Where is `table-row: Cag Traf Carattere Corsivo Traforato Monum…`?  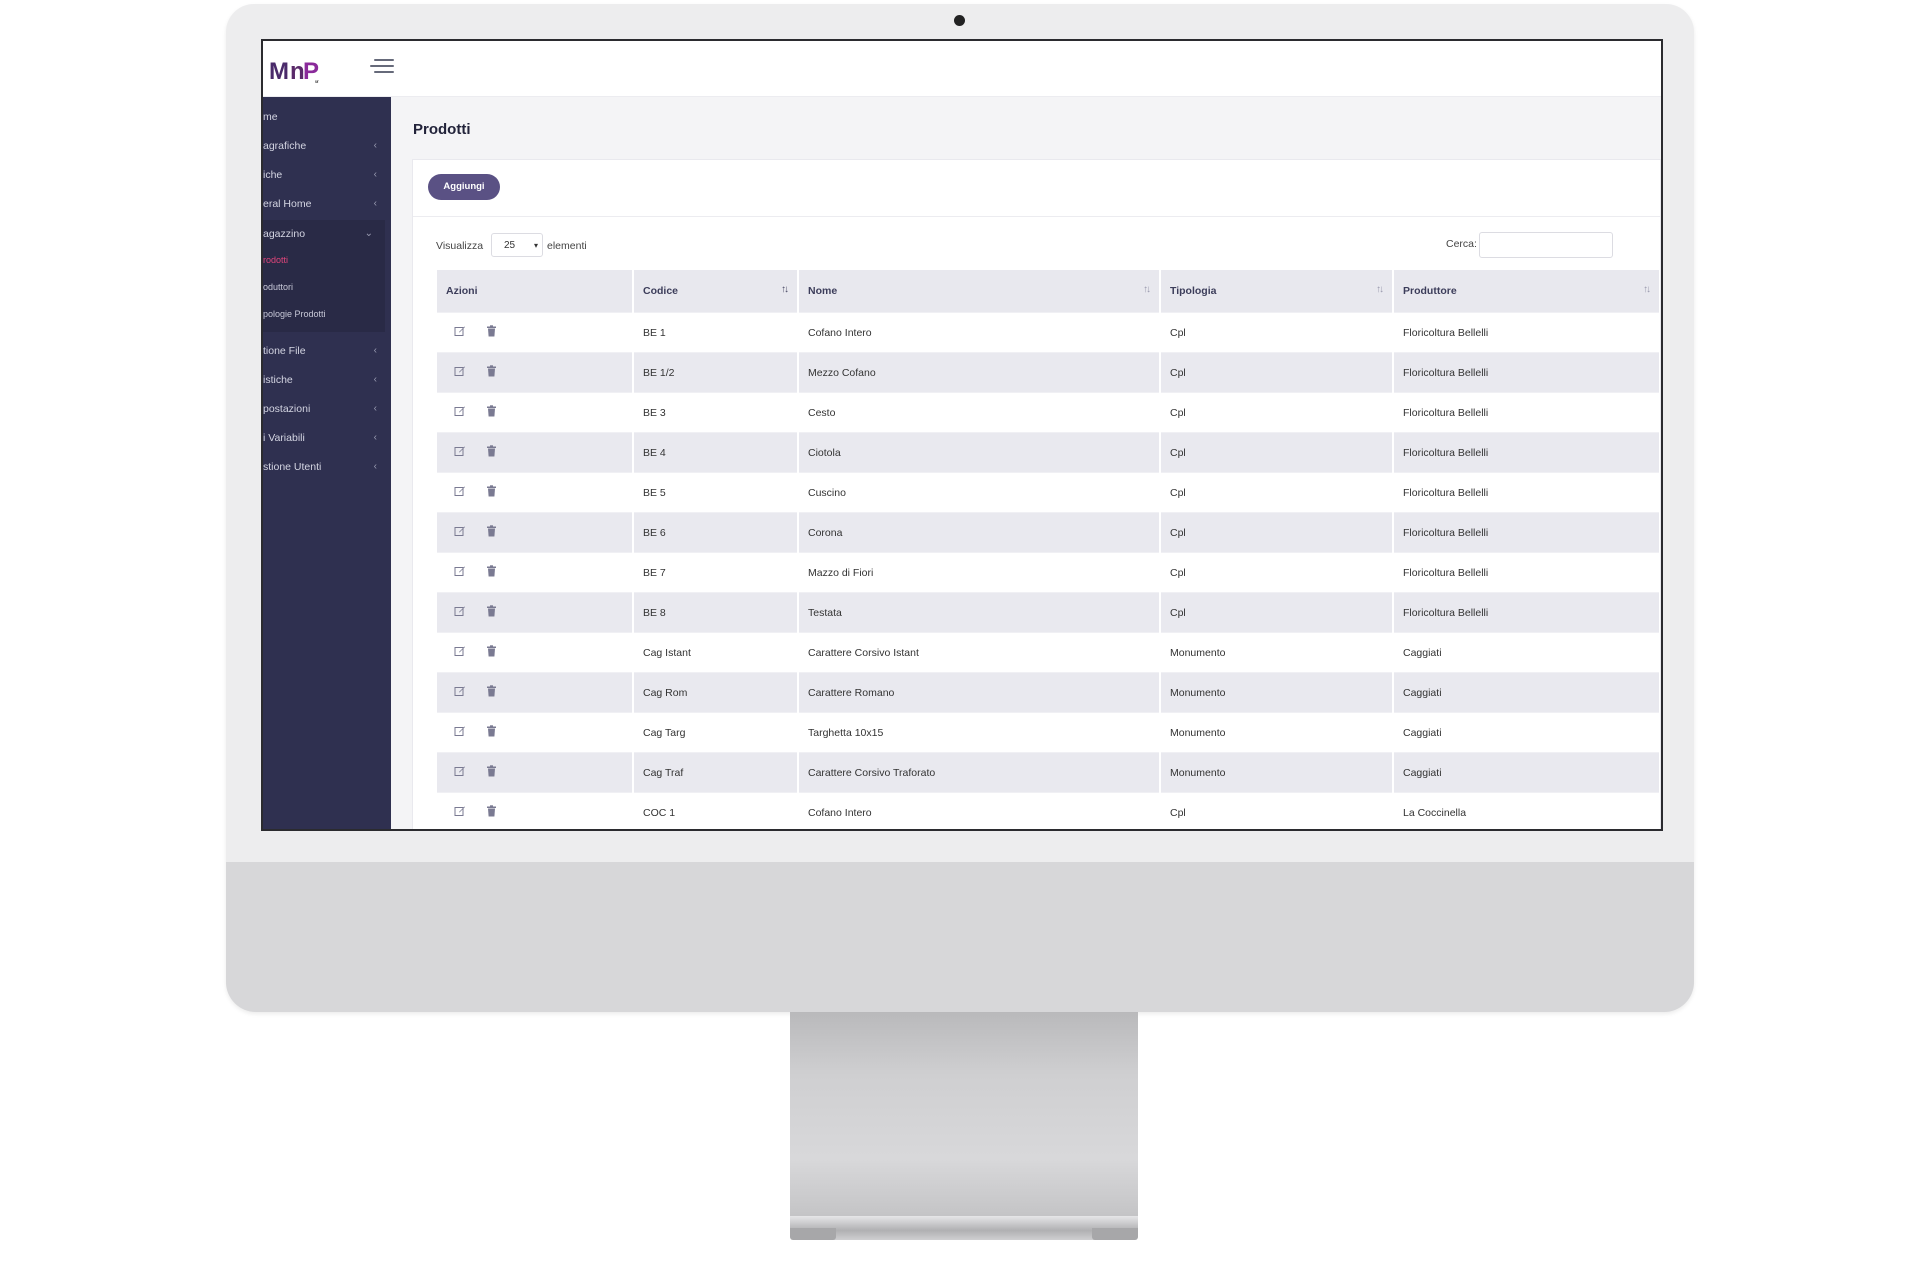
table-row: Cag Traf Carattere Corsivo Traforato Monum… is located at coordinates (1048, 772).